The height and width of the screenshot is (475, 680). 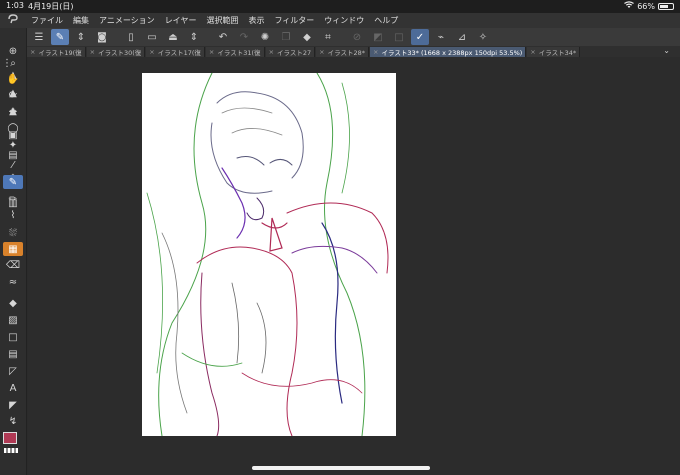 I want to click on status-bar: 1:03 4月19日(日) 66%, so click(x=340, y=6).